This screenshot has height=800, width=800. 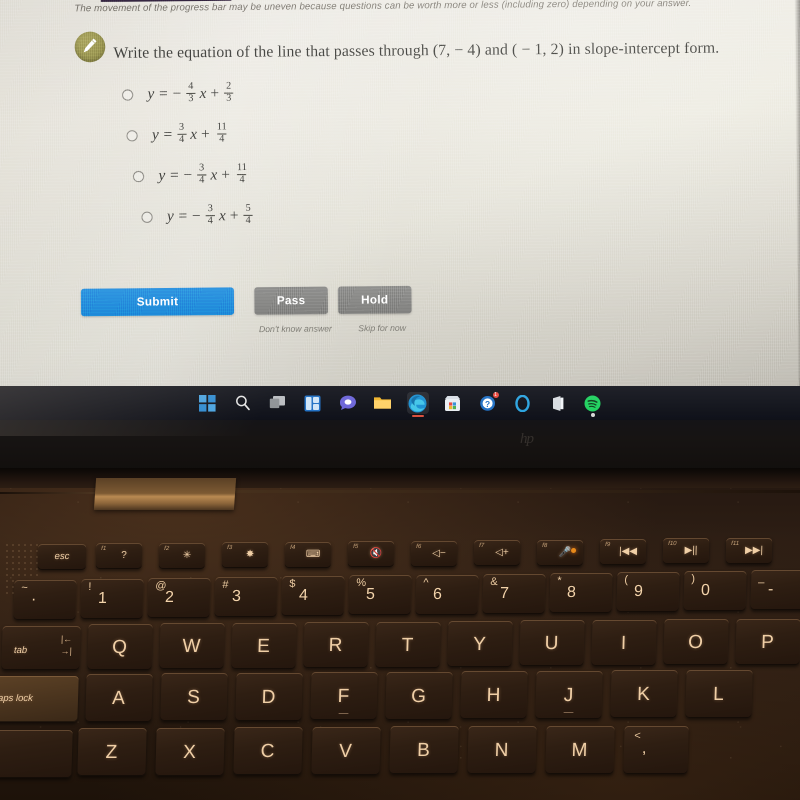 What do you see at coordinates (580, 750) in the screenshot?
I see `key-m: M` at bounding box center [580, 750].